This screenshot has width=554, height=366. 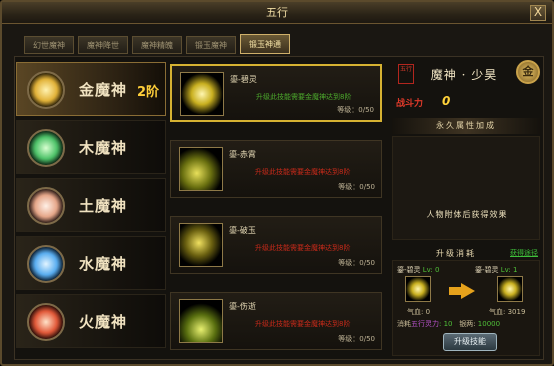 I want to click on deity-item-fire: 火魔神, so click(x=91, y=321).